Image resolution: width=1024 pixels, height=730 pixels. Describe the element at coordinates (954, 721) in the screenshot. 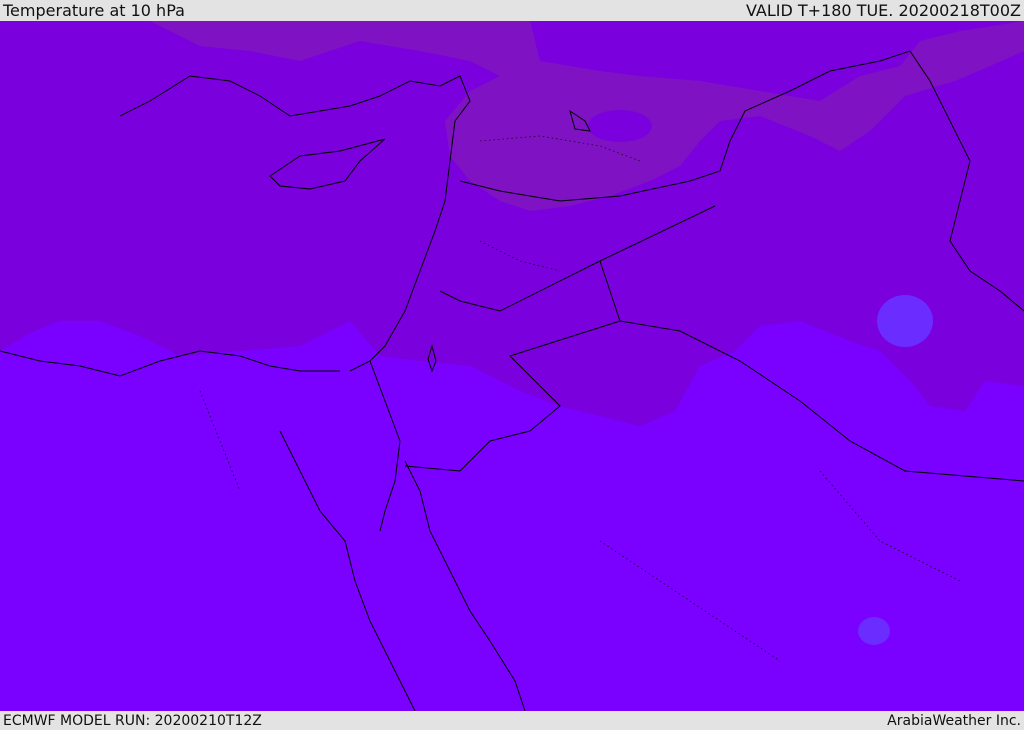

I see `credit: ArabiaWeather Inc.` at that location.